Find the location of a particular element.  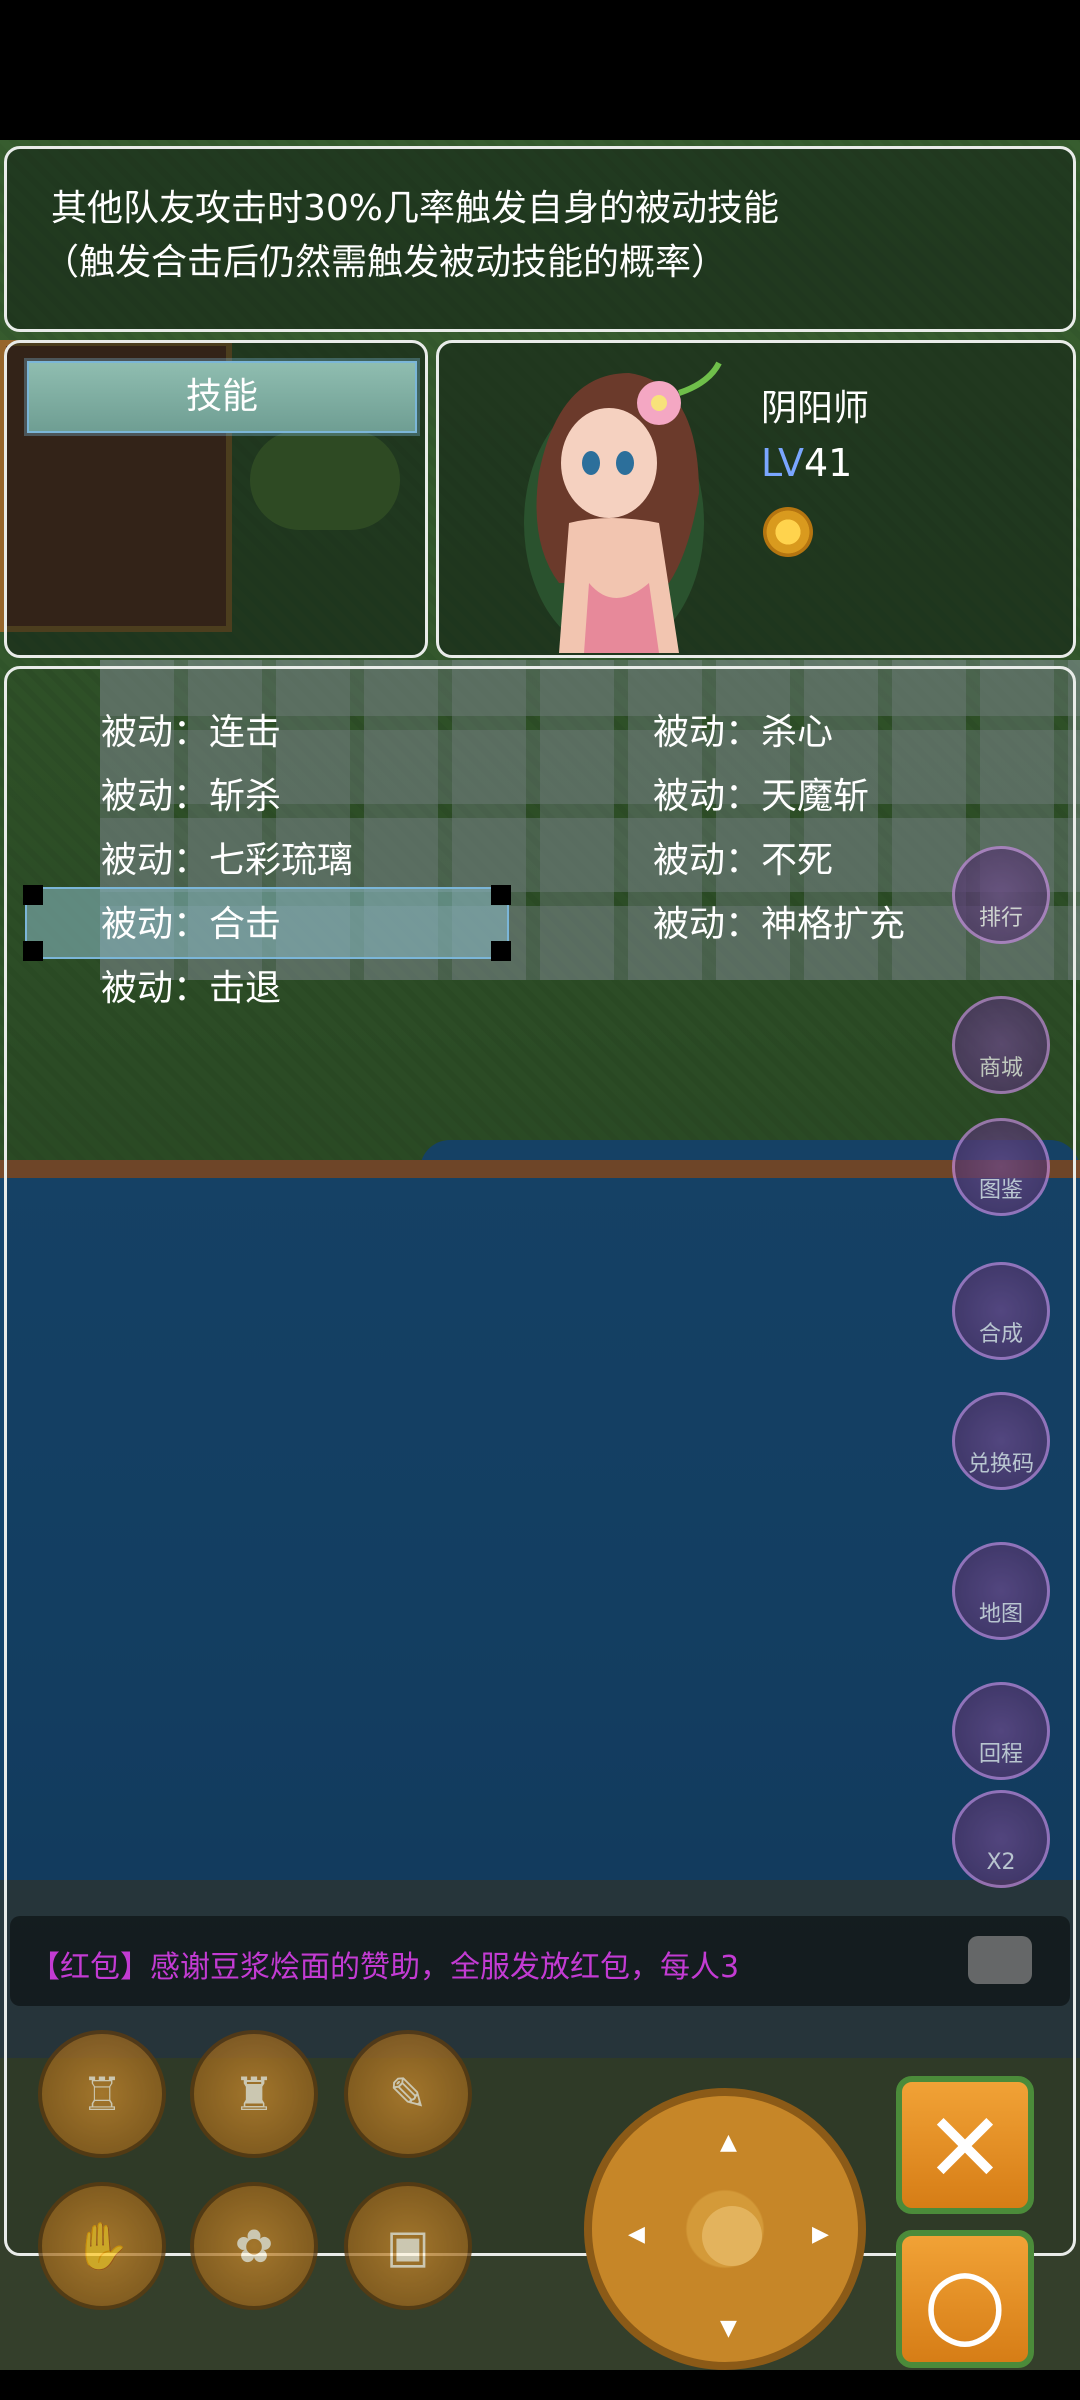

helmet-icon: ♜ is located at coordinates (254, 2094).